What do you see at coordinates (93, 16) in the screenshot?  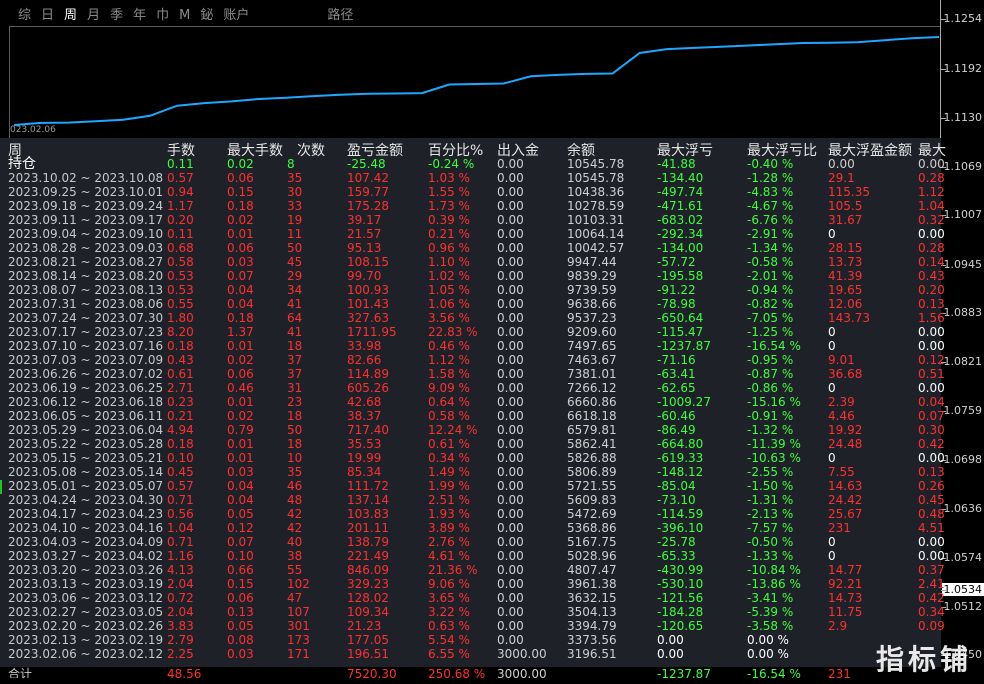 I see `tab-3: 月` at bounding box center [93, 16].